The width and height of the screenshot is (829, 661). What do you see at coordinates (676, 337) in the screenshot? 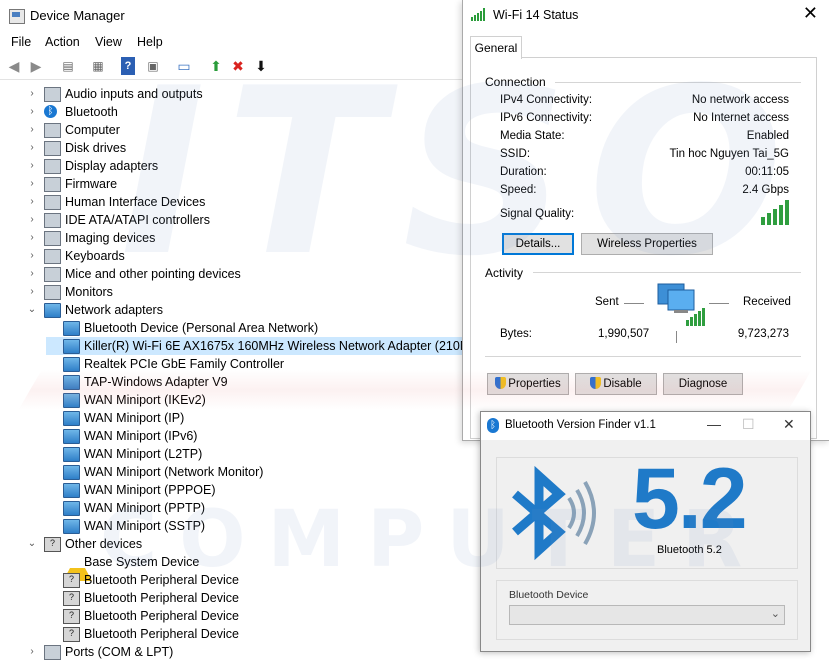
I see `bytes-separator` at bounding box center [676, 337].